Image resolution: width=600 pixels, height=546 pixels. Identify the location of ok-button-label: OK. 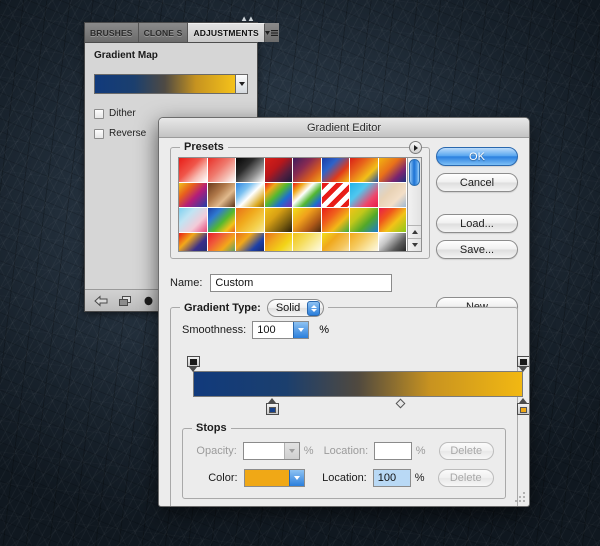
(477, 156).